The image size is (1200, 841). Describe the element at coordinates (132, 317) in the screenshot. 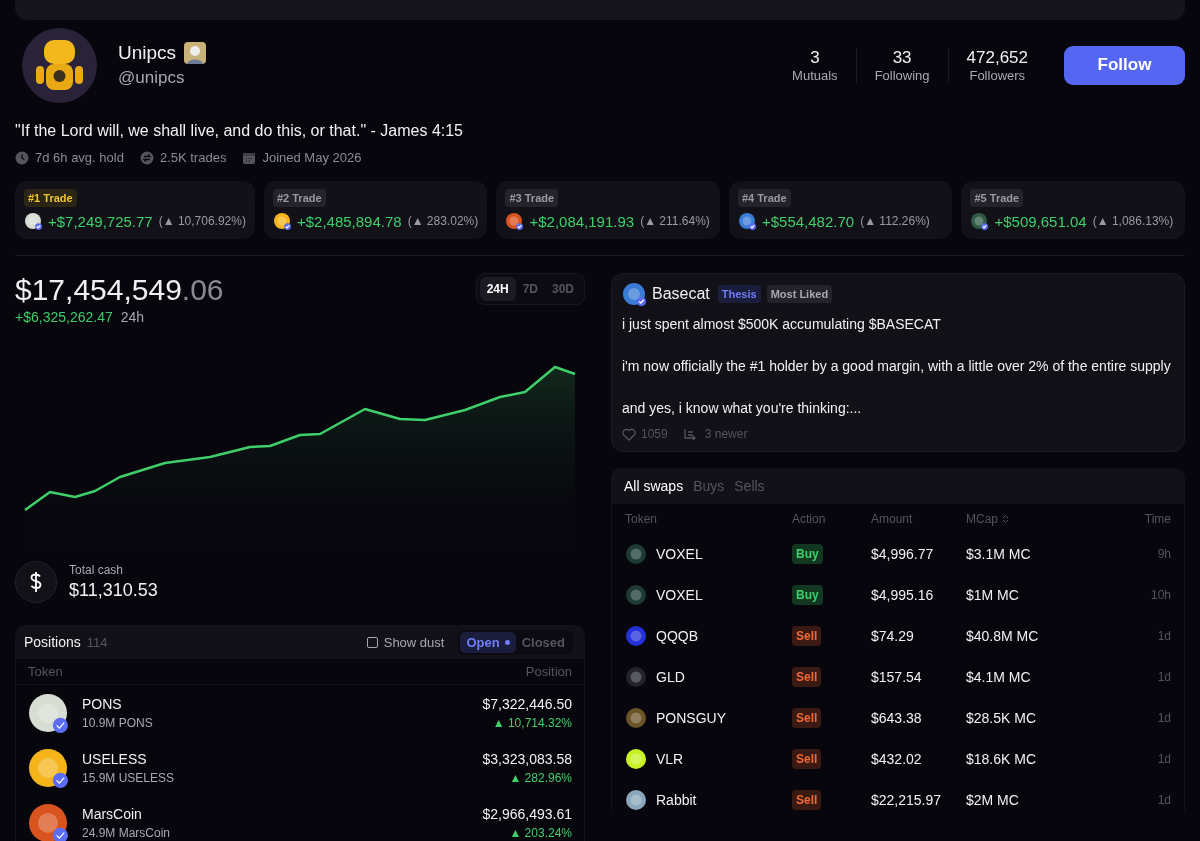

I see `change-period: 24h` at that location.